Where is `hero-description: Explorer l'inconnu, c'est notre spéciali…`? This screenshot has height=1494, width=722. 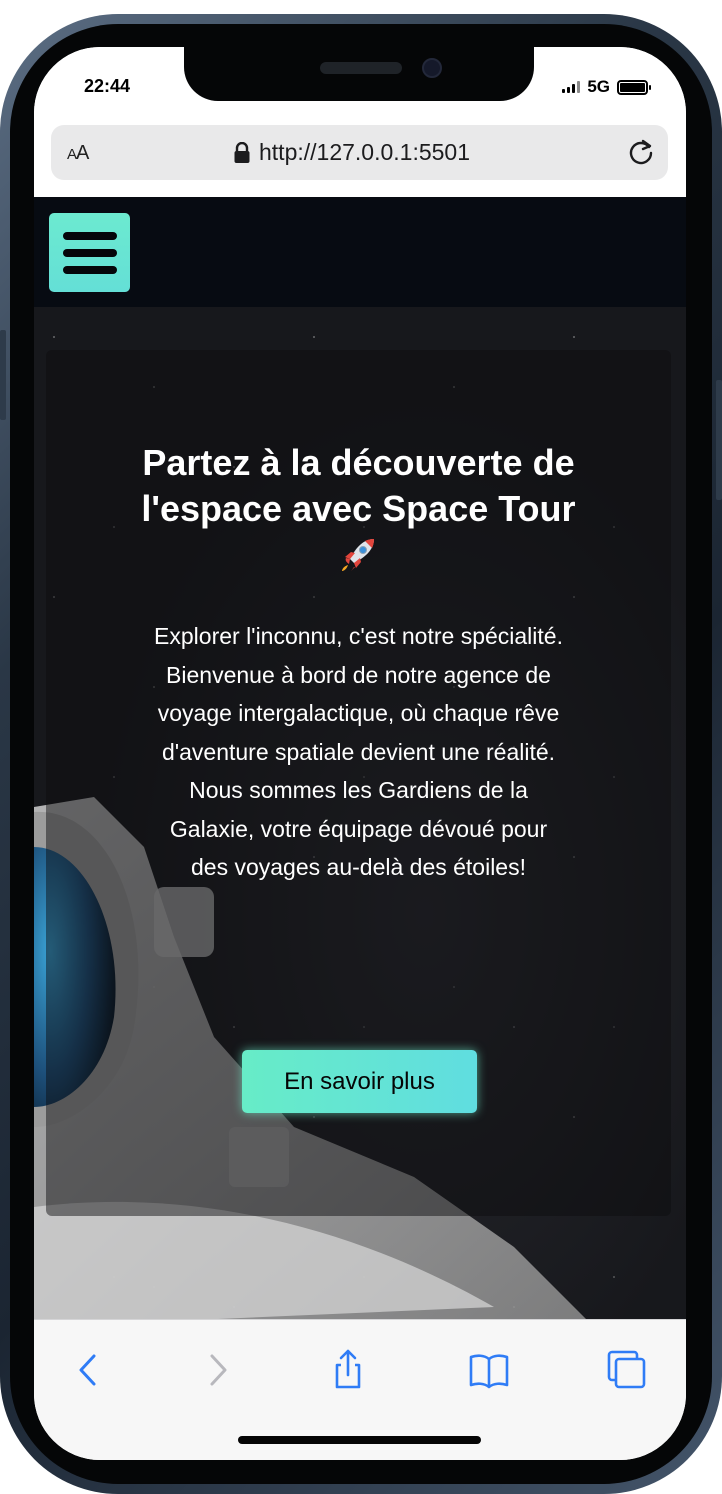
hero-description: Explorer l'inconnu, c'est notre spéciali… is located at coordinates (358, 752).